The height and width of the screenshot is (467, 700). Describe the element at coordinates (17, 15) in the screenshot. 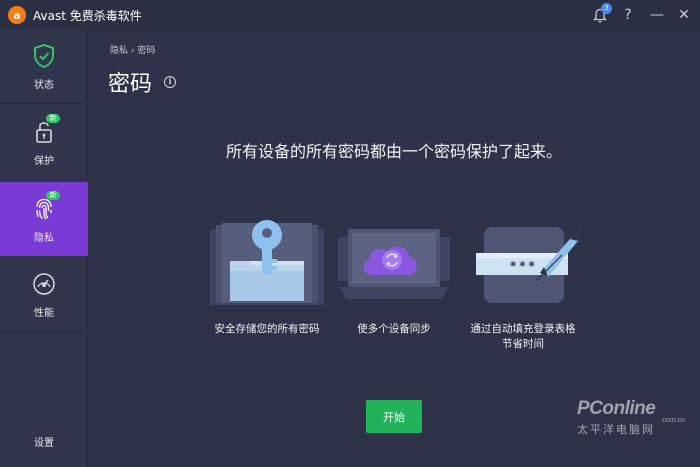

I see `avast-logo-icon: a` at that location.